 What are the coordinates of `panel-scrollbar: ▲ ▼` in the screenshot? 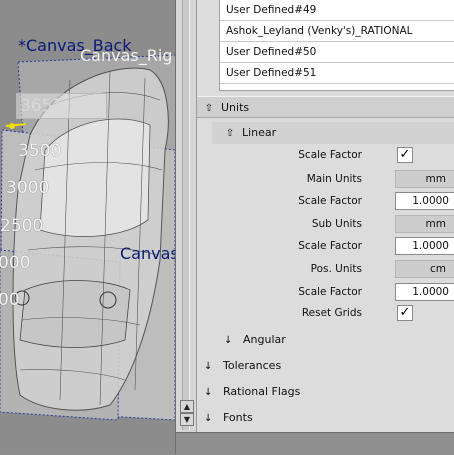 It's located at (186, 216).